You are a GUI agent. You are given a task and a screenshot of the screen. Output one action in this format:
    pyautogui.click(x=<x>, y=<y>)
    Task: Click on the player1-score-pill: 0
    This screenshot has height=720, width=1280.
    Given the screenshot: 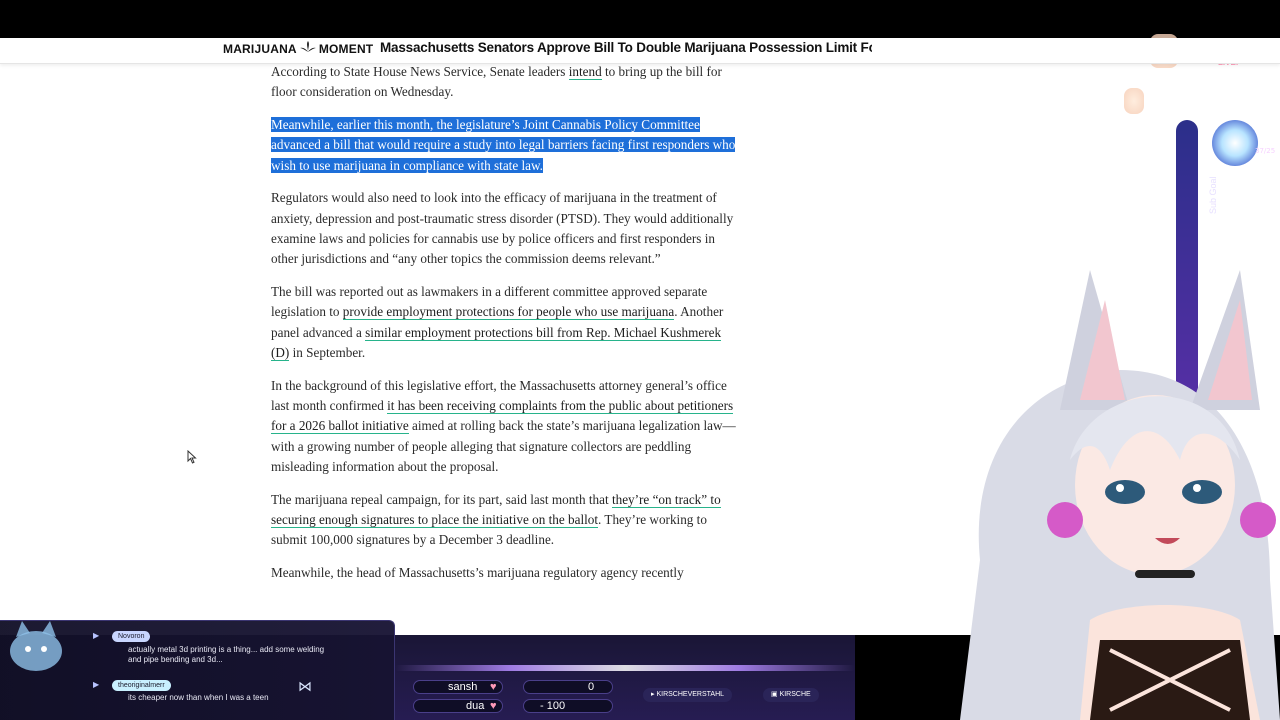 What is the action you would take?
    pyautogui.click(x=568, y=687)
    